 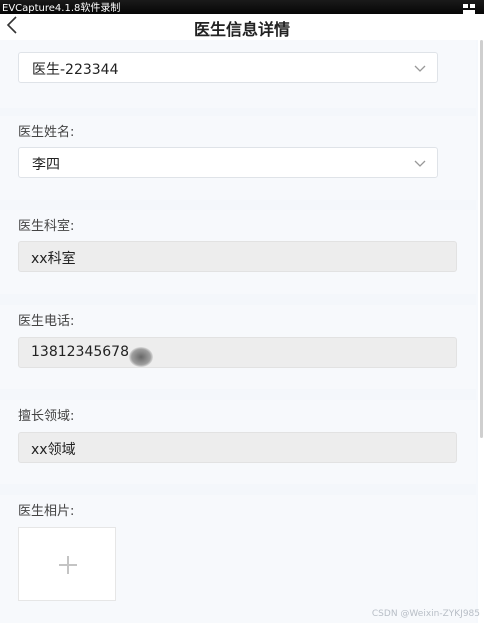 What do you see at coordinates (46, 511) in the screenshot?
I see `photo-label: 医生相片:` at bounding box center [46, 511].